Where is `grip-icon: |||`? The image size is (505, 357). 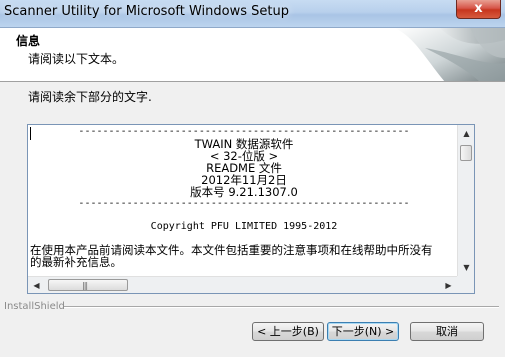
grip-icon: ||| is located at coordinates (85, 285).